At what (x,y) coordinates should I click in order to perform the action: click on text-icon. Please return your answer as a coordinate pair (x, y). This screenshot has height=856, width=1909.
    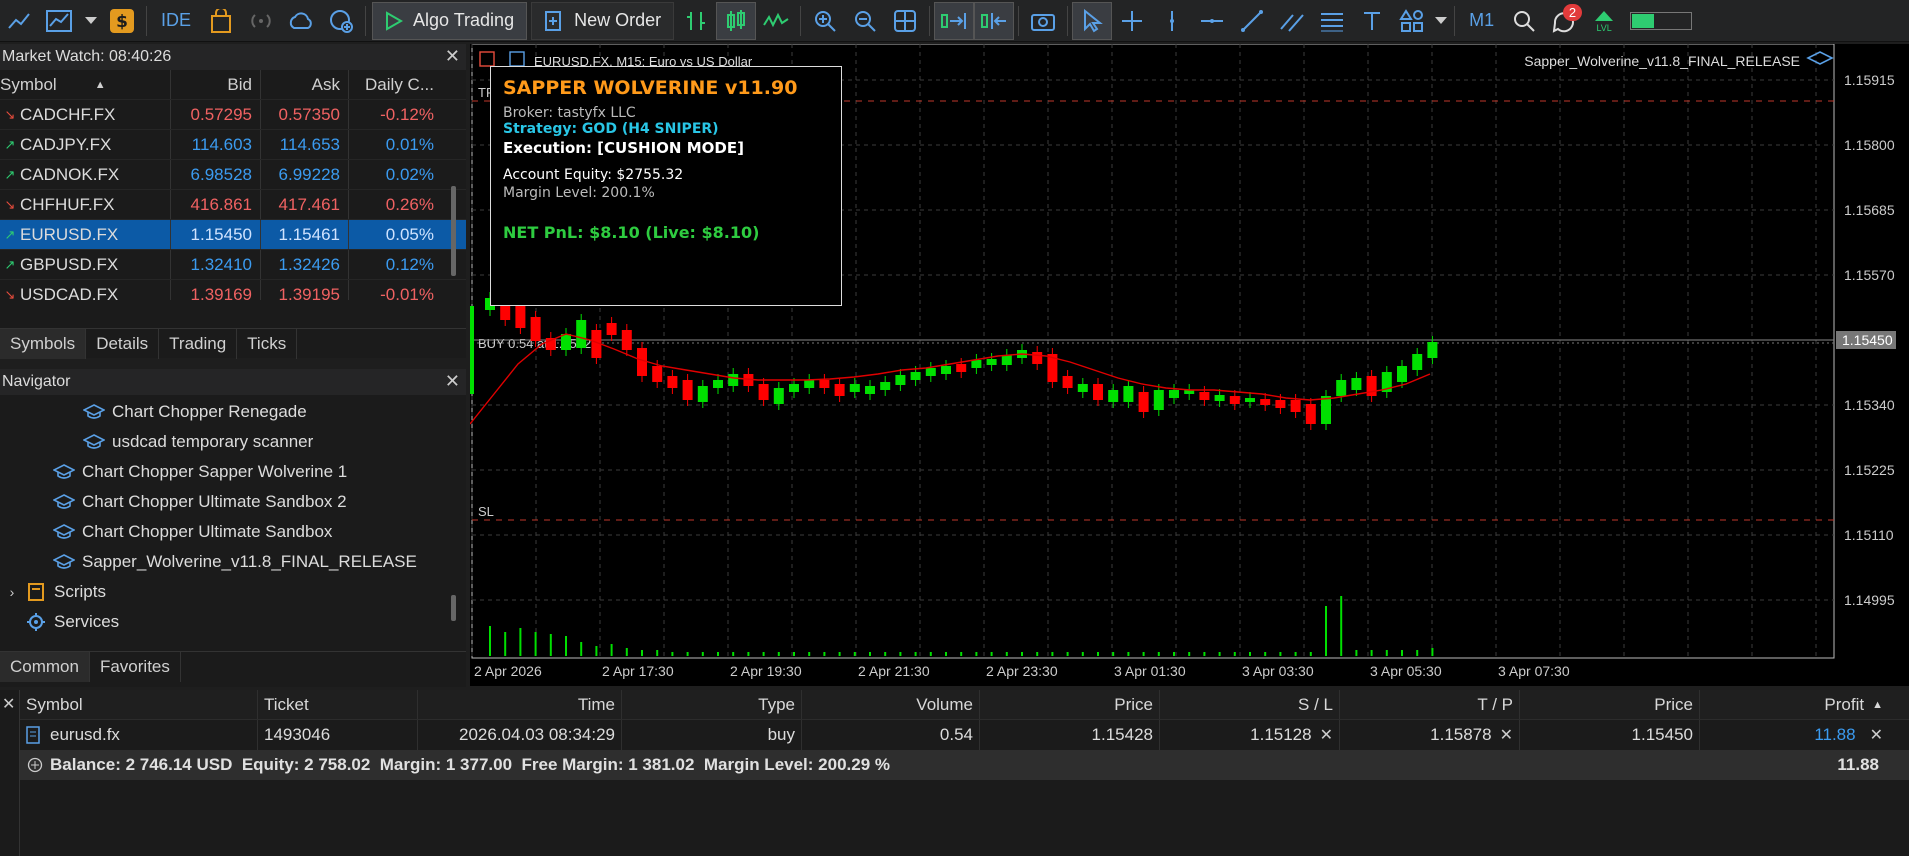
    Looking at the image, I should click on (1372, 21).